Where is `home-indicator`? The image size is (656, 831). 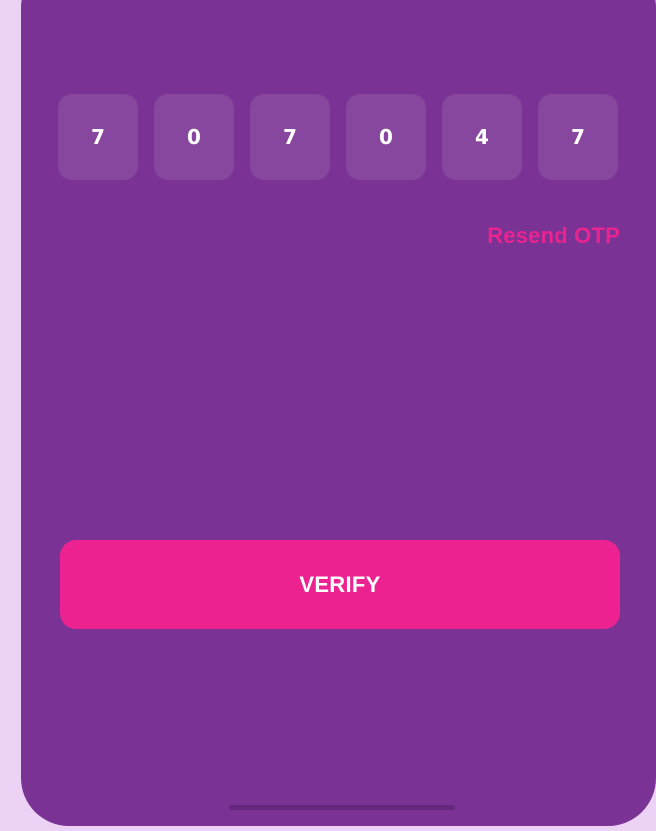 home-indicator is located at coordinates (342, 807).